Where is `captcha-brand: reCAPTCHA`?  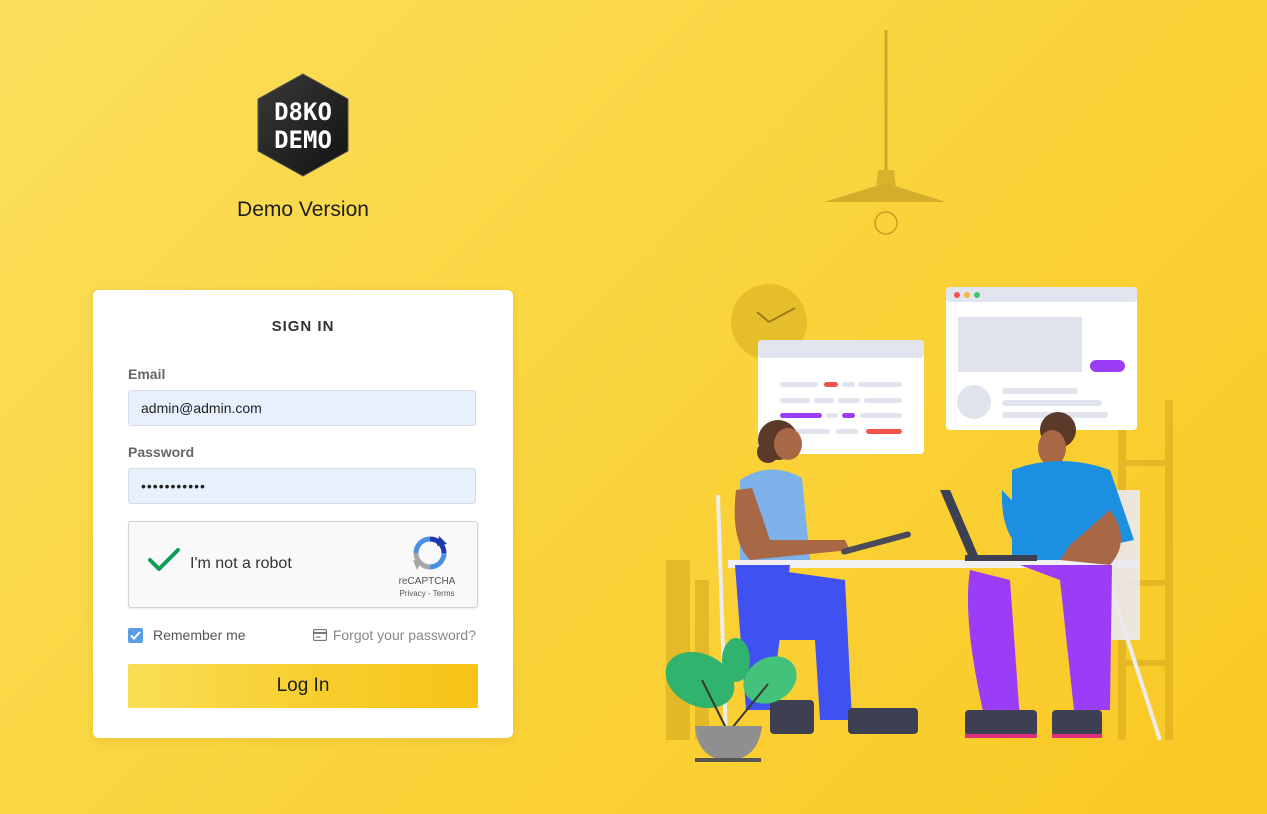 captcha-brand: reCAPTCHA is located at coordinates (427, 581).